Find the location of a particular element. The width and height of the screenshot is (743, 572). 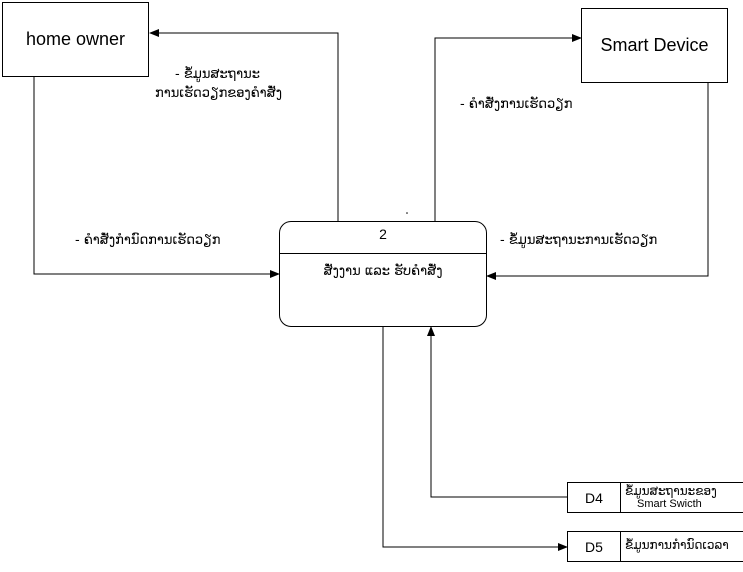

process-name: ສັ່ງງານ ແລະ ຮັບຄຳສັ່ງ is located at coordinates (383, 271).